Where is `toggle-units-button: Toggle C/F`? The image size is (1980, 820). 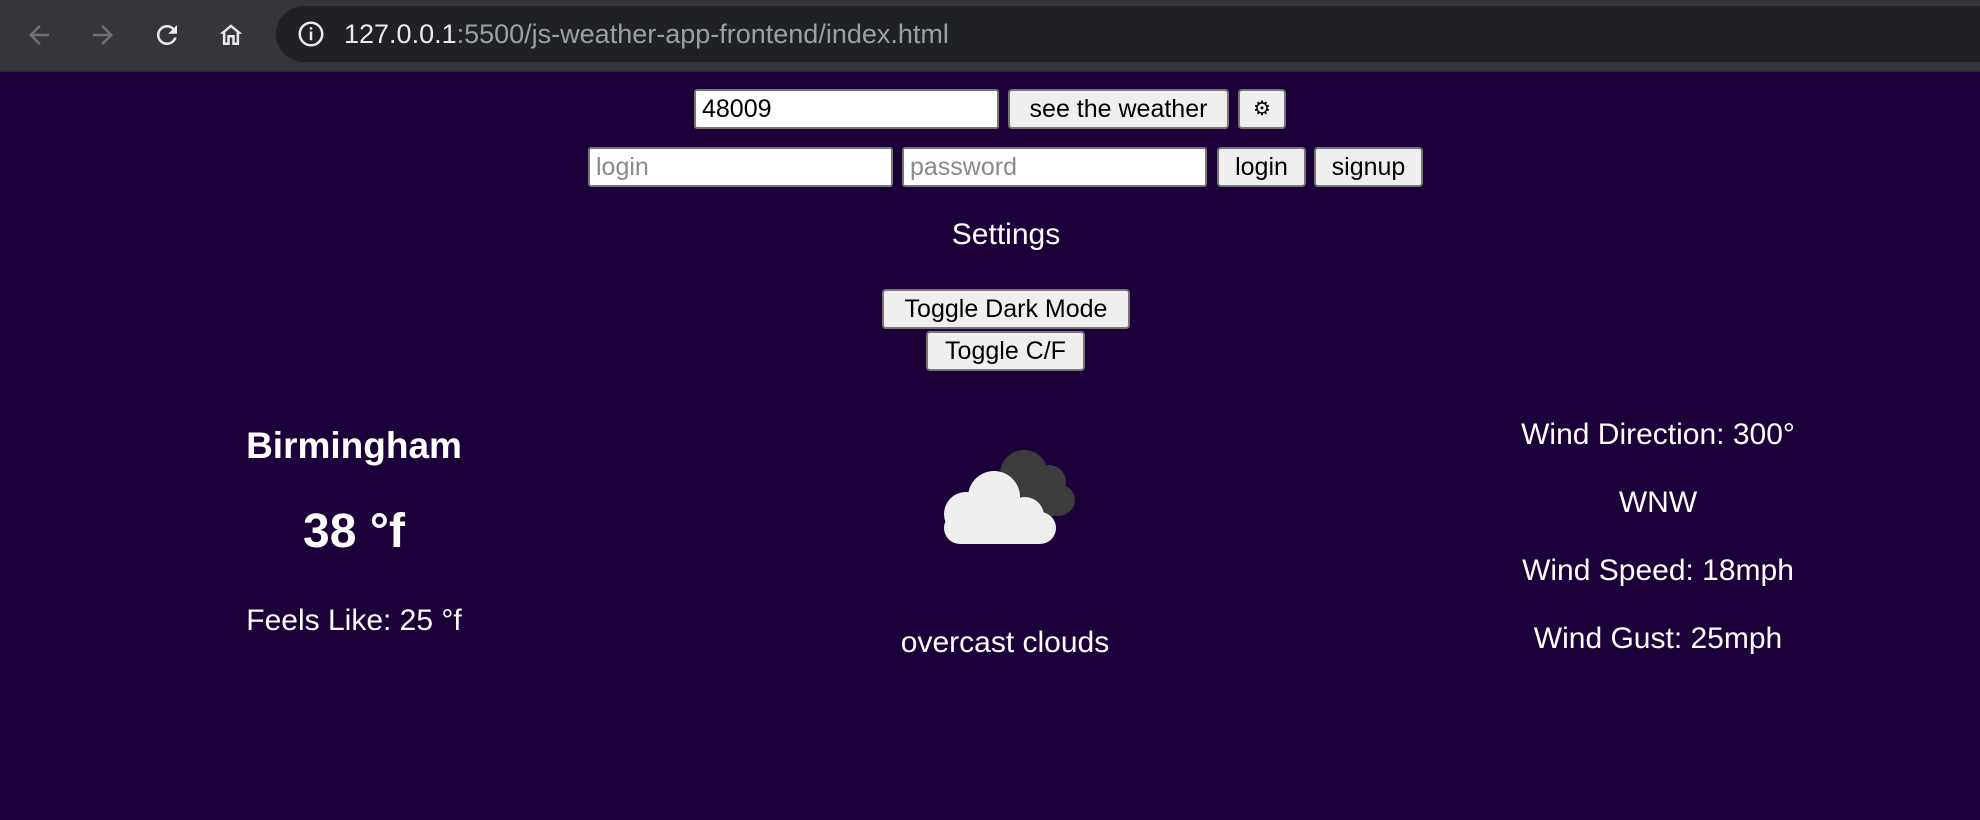 toggle-units-button: Toggle C/F is located at coordinates (1005, 351).